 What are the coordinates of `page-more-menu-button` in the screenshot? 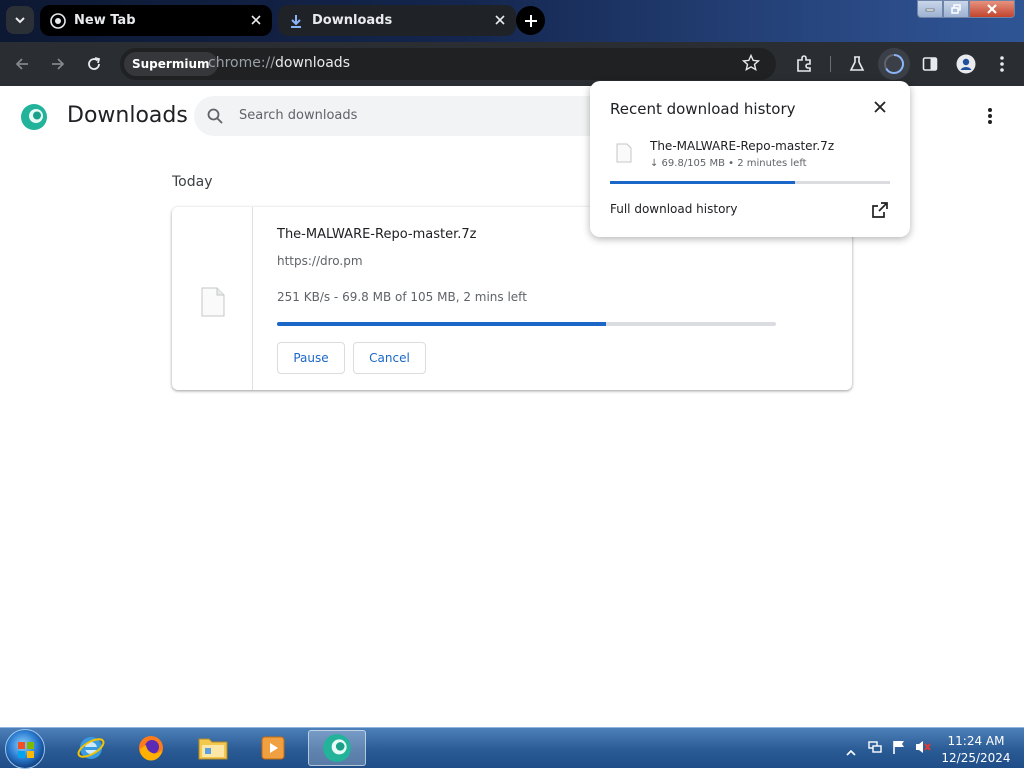 It's located at (990, 118).